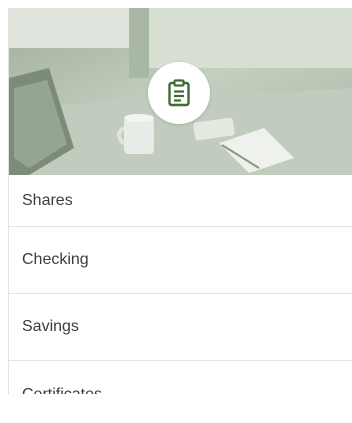 The height and width of the screenshot is (423, 352). What do you see at coordinates (62, 390) in the screenshot?
I see `list-item-label: Certificates` at bounding box center [62, 390].